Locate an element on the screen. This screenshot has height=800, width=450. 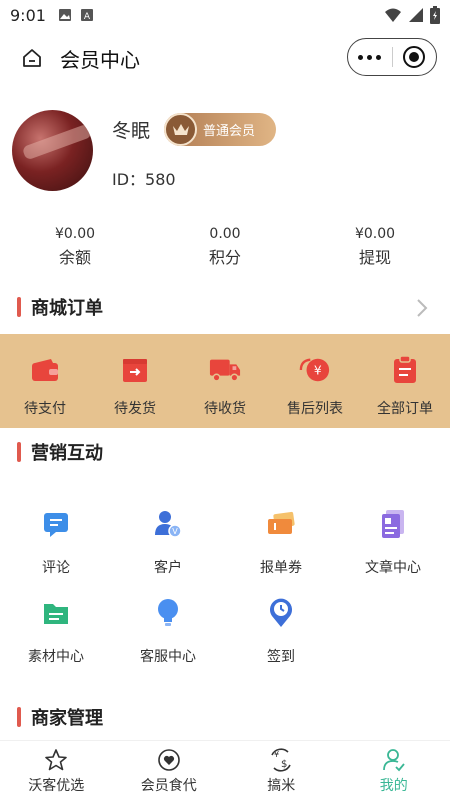
more-menu-button is located at coordinates (370, 57).